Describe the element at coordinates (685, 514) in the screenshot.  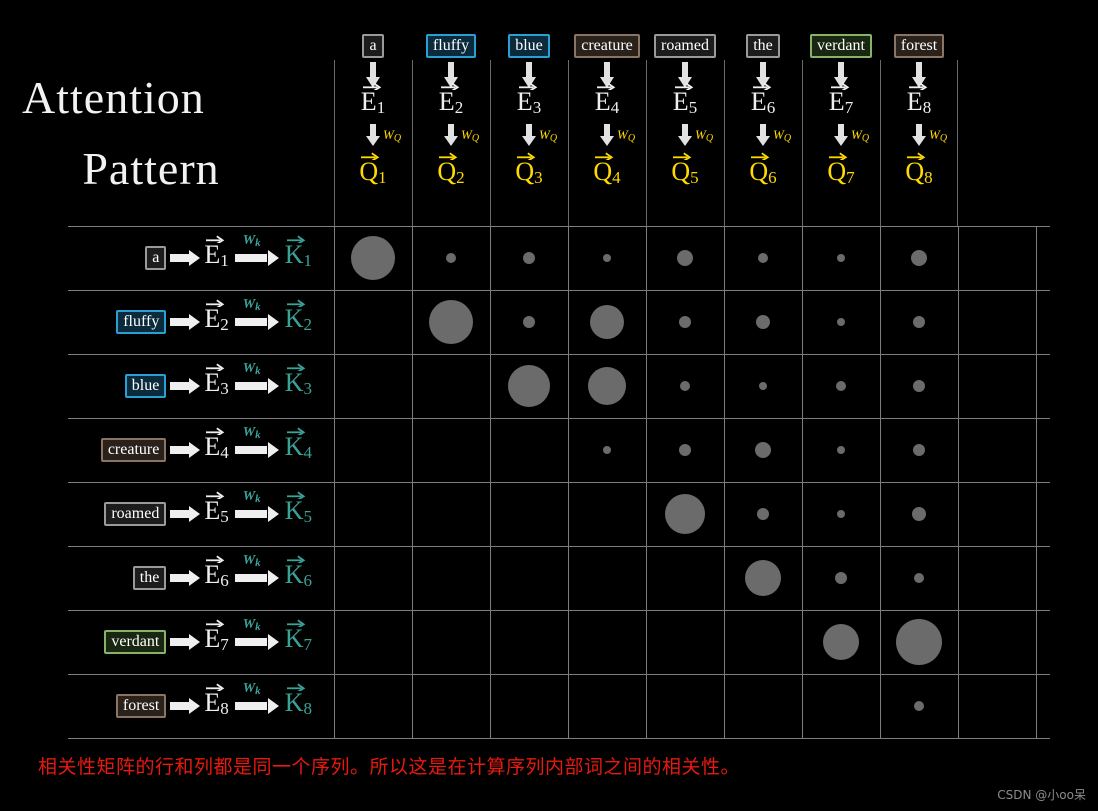
I see `attention-cell-r5-c5` at that location.